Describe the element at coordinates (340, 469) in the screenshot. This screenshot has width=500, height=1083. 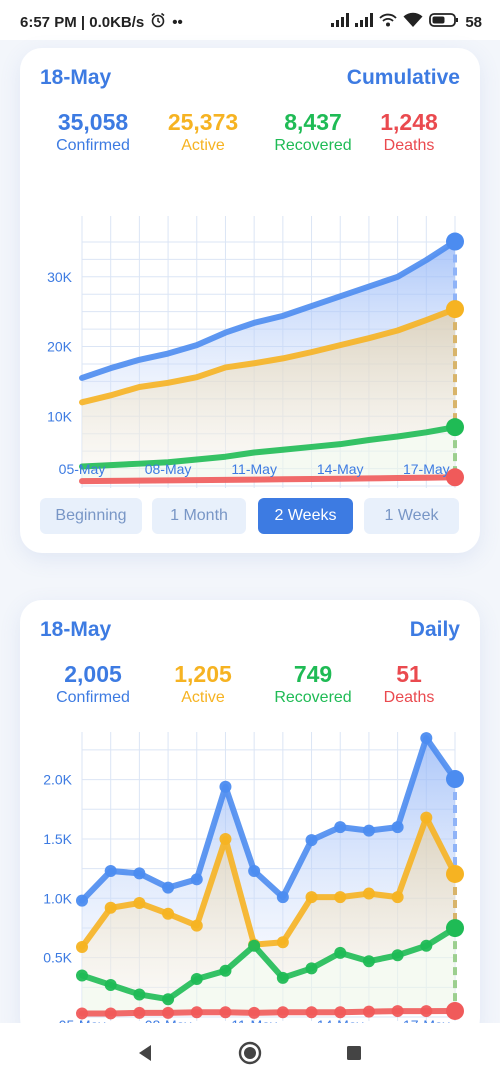
I see `x-tick-label: 14-May` at that location.